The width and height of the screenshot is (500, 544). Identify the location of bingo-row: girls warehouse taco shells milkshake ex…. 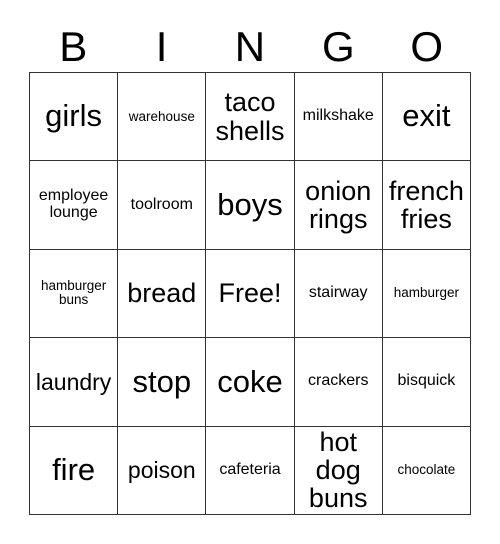
(251, 117).